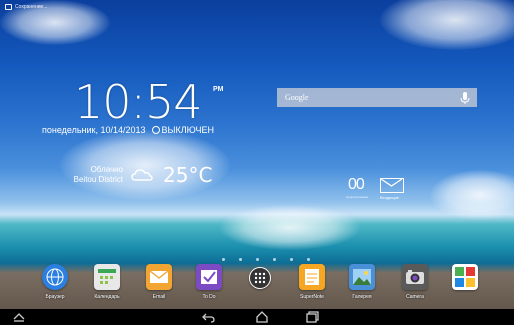 The image size is (514, 325). I want to click on home-icon, so click(262, 317).